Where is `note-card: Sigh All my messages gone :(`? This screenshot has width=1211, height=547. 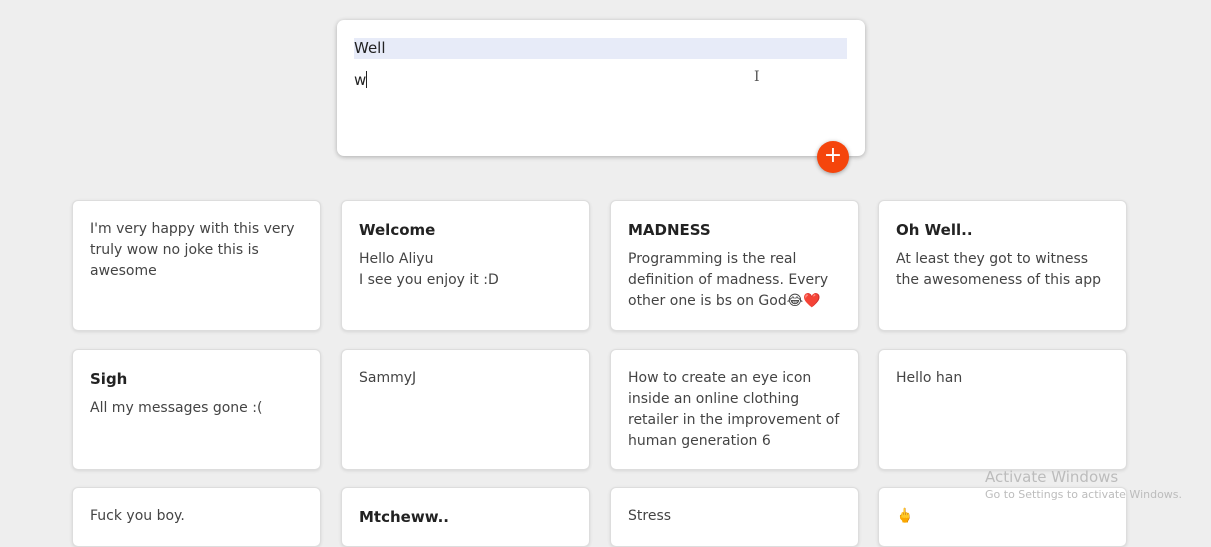 note-card: Sigh All my messages gone :( is located at coordinates (196, 409).